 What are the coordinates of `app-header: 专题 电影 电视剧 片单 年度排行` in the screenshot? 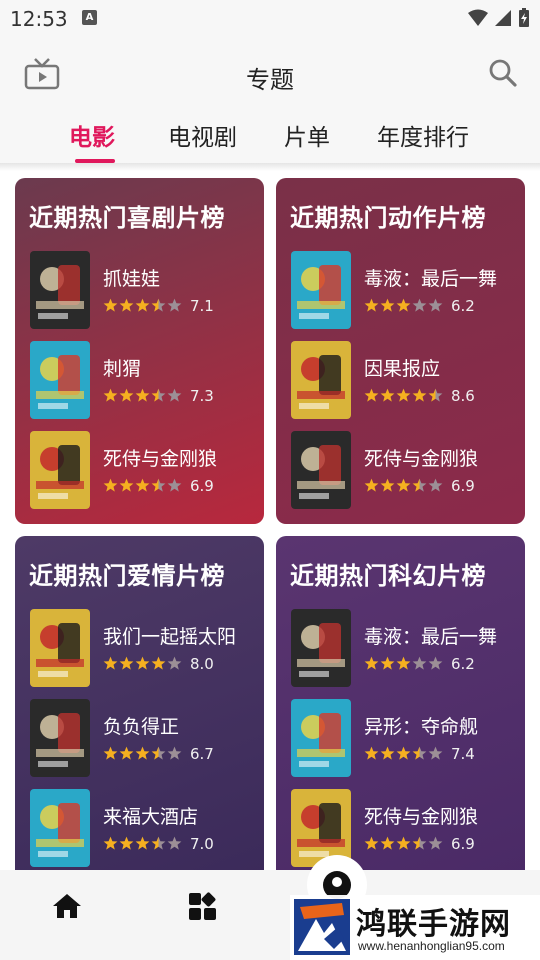 It's located at (270, 100).